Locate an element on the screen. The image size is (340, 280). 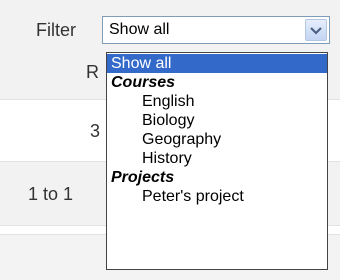
optgroup-projects: Projects is located at coordinates (143, 177).